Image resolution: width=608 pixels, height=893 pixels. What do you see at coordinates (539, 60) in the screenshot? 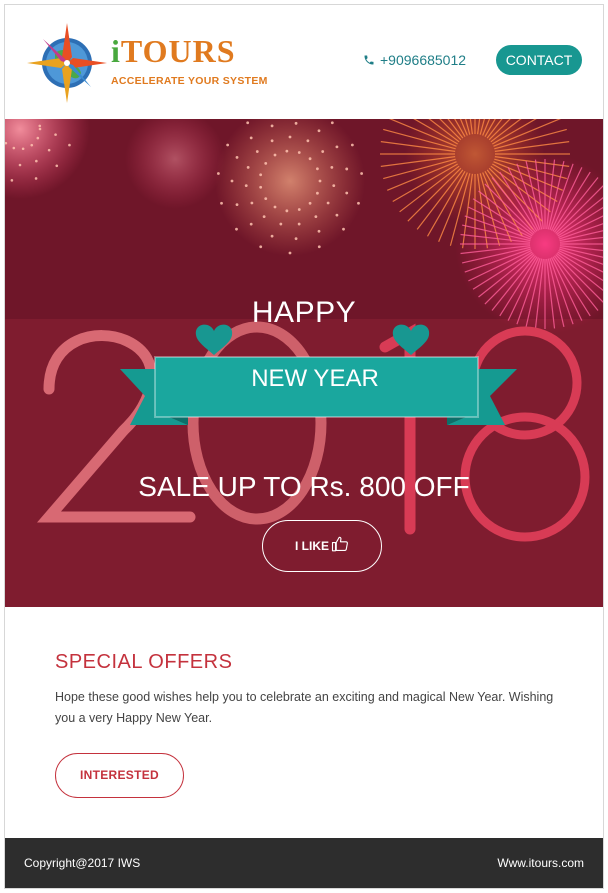
I see `contact-button: CONTACT` at bounding box center [539, 60].